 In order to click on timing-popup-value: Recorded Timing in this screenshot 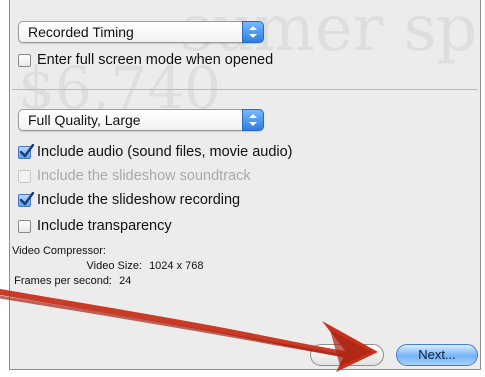, I will do `click(81, 32)`.